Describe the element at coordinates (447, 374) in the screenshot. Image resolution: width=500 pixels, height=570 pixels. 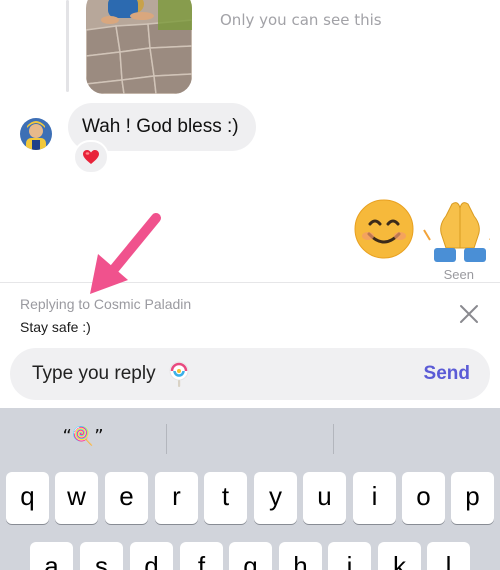
I see `send-button: Send` at that location.